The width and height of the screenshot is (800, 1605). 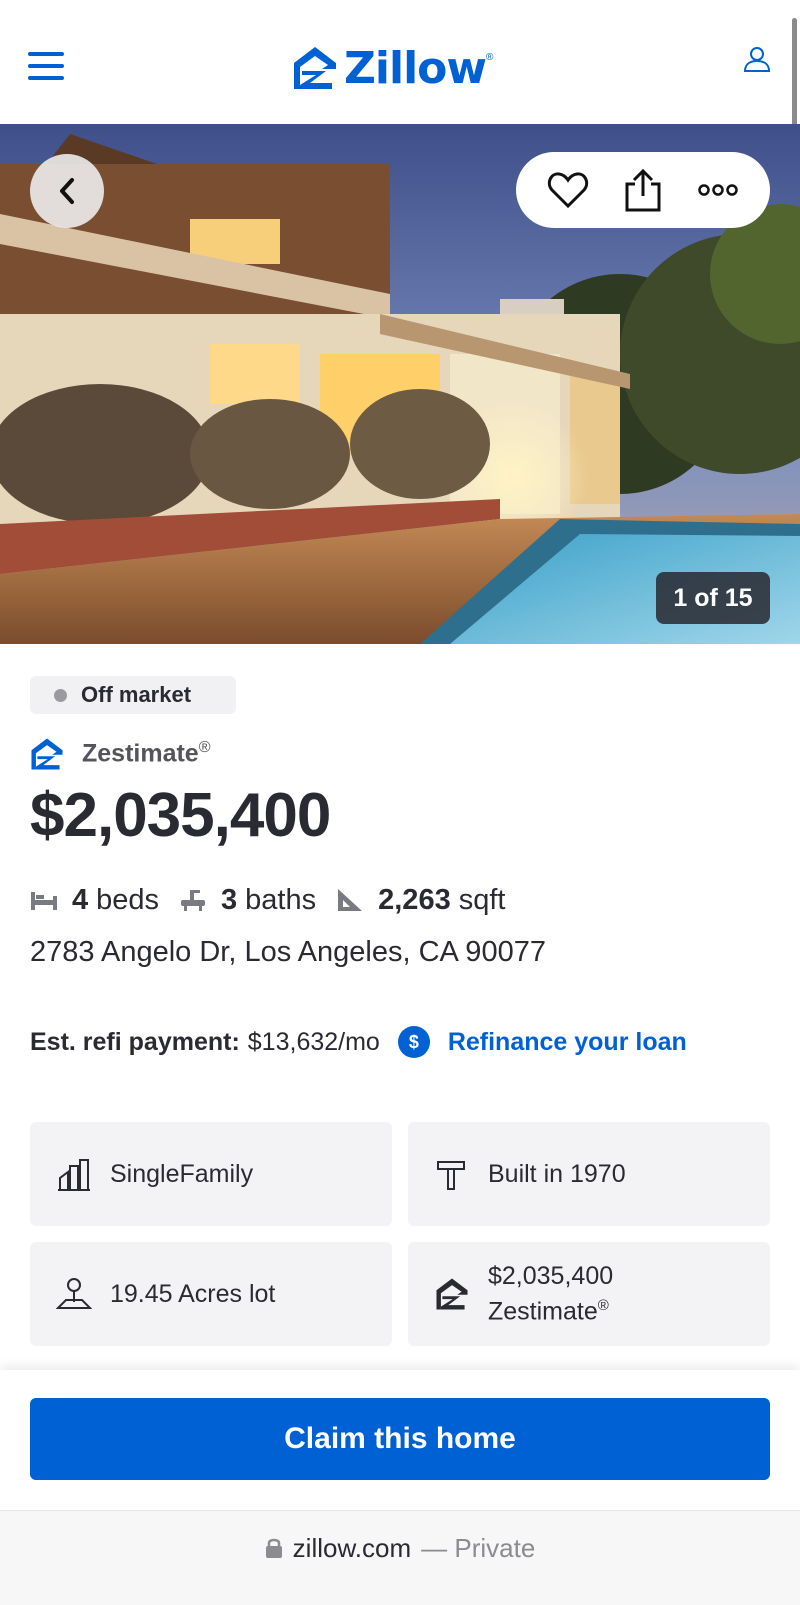 I want to click on back-button, so click(x=67, y=191).